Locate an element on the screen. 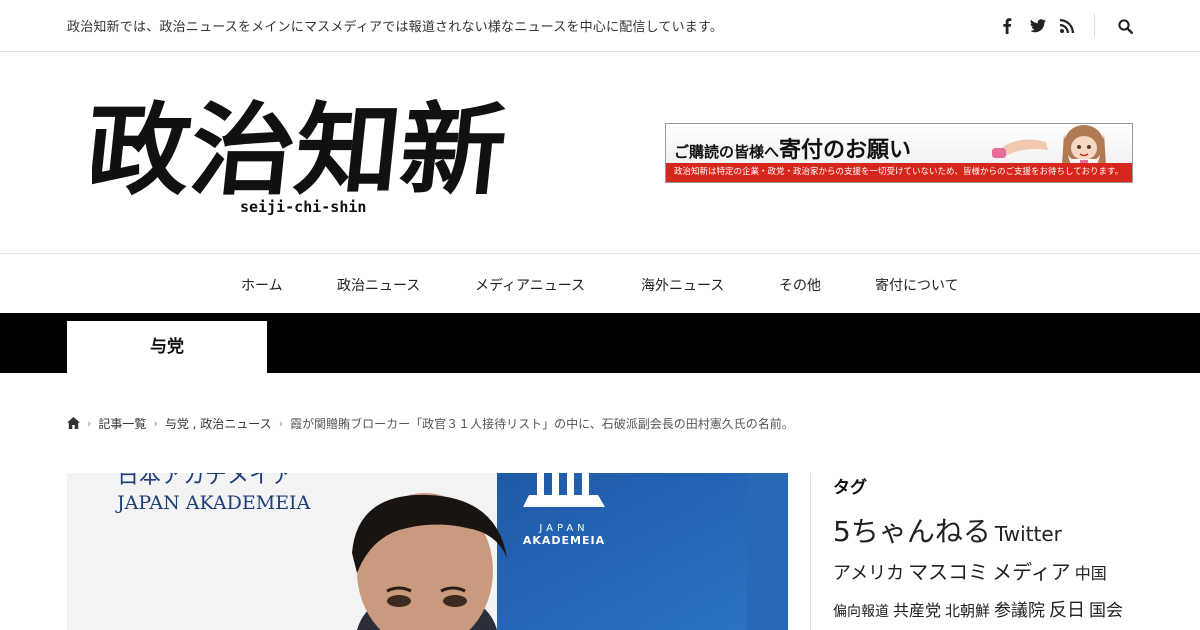  character-illustration is located at coordinates (1049, 145).